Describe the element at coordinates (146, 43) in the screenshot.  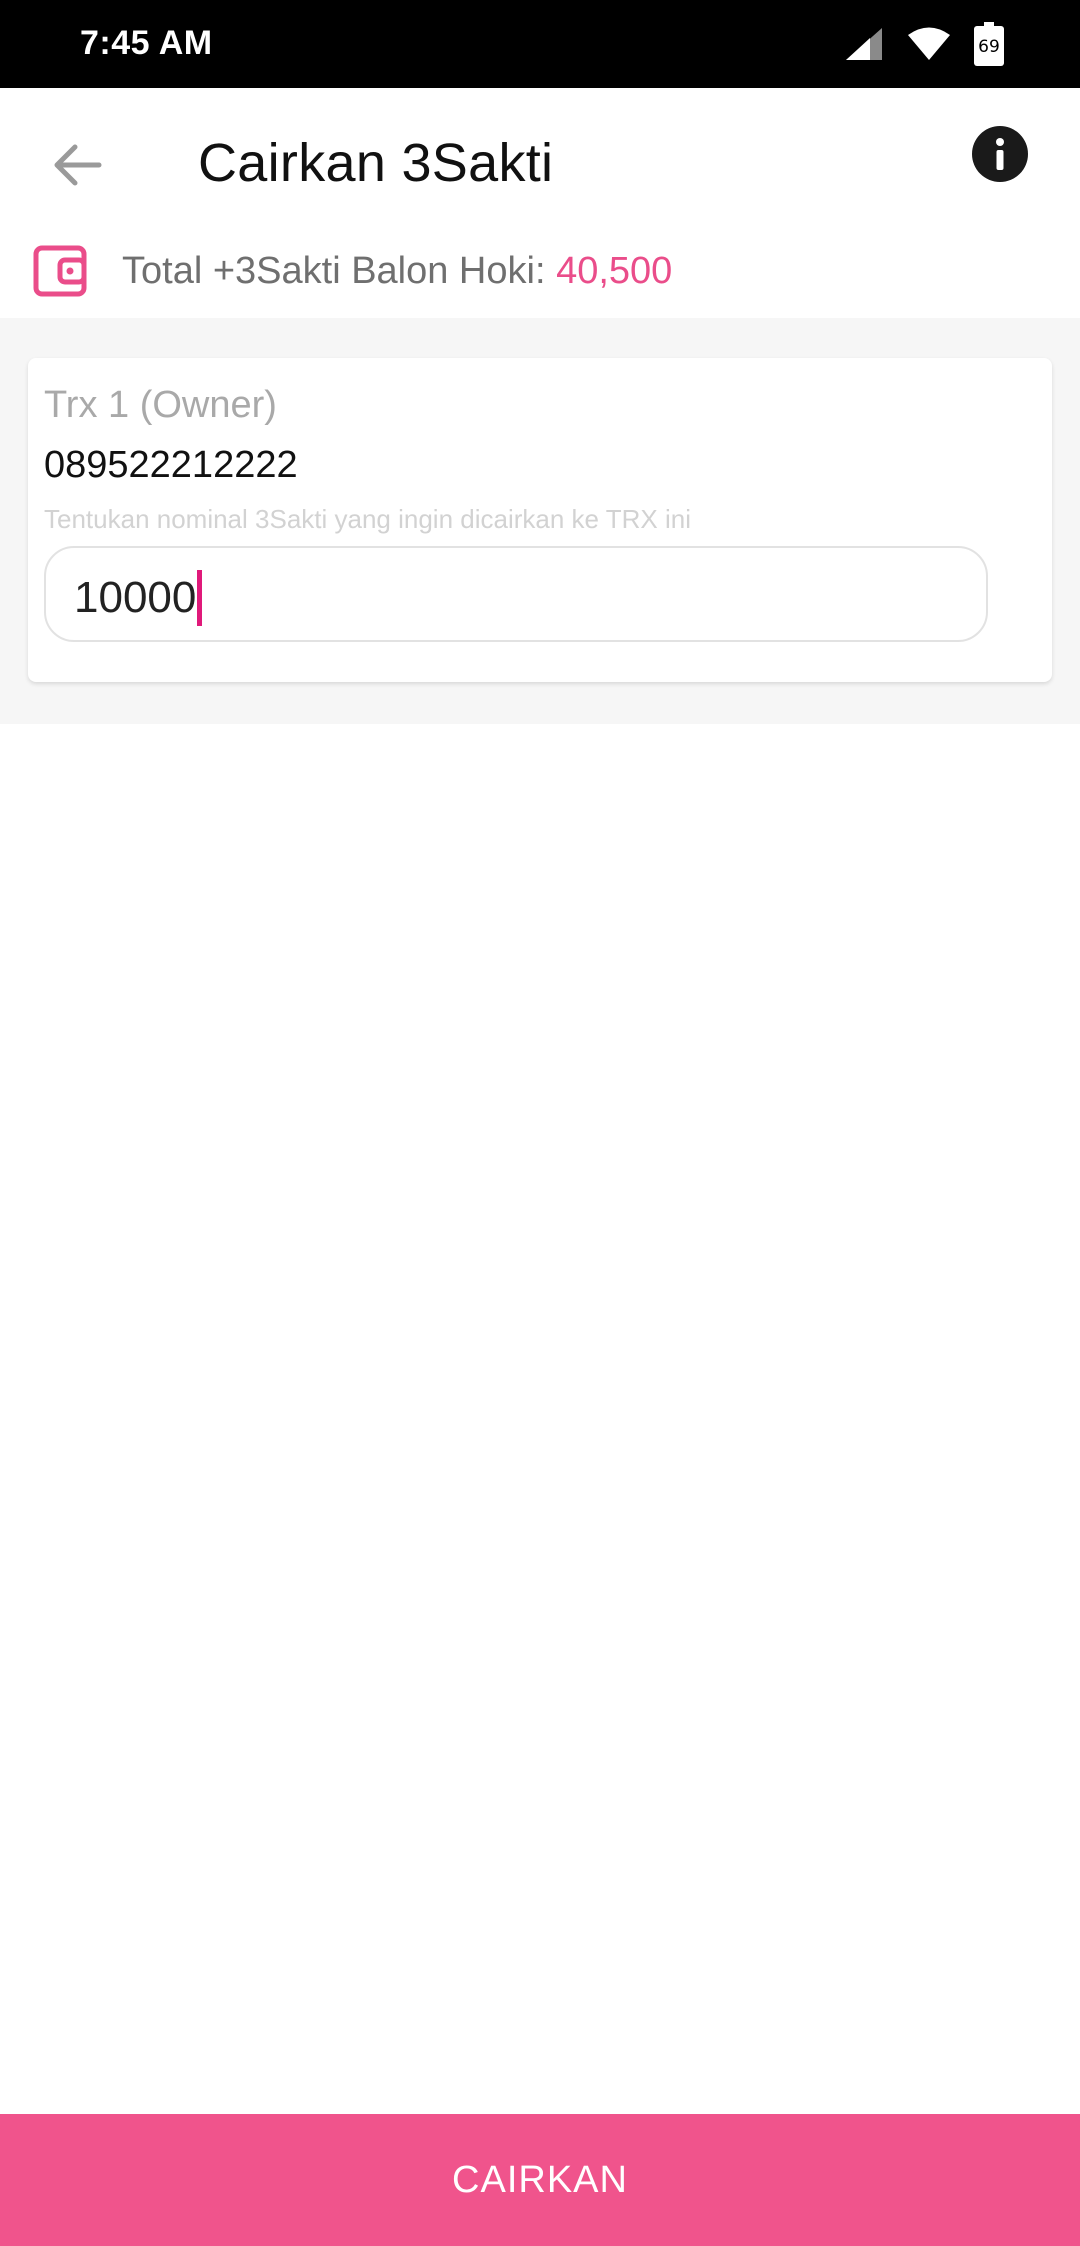
I see `status-time: 7:45 AM` at that location.